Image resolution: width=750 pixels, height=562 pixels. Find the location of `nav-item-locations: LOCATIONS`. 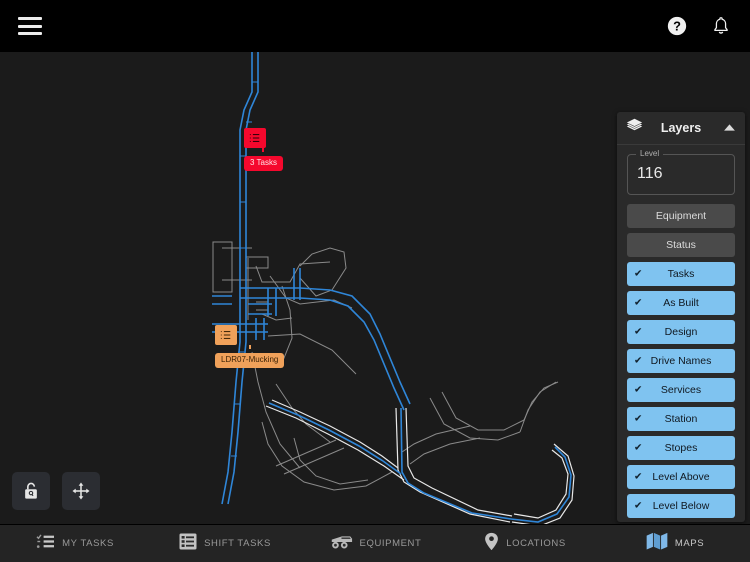

nav-item-locations: LOCATIONS is located at coordinates (525, 544).